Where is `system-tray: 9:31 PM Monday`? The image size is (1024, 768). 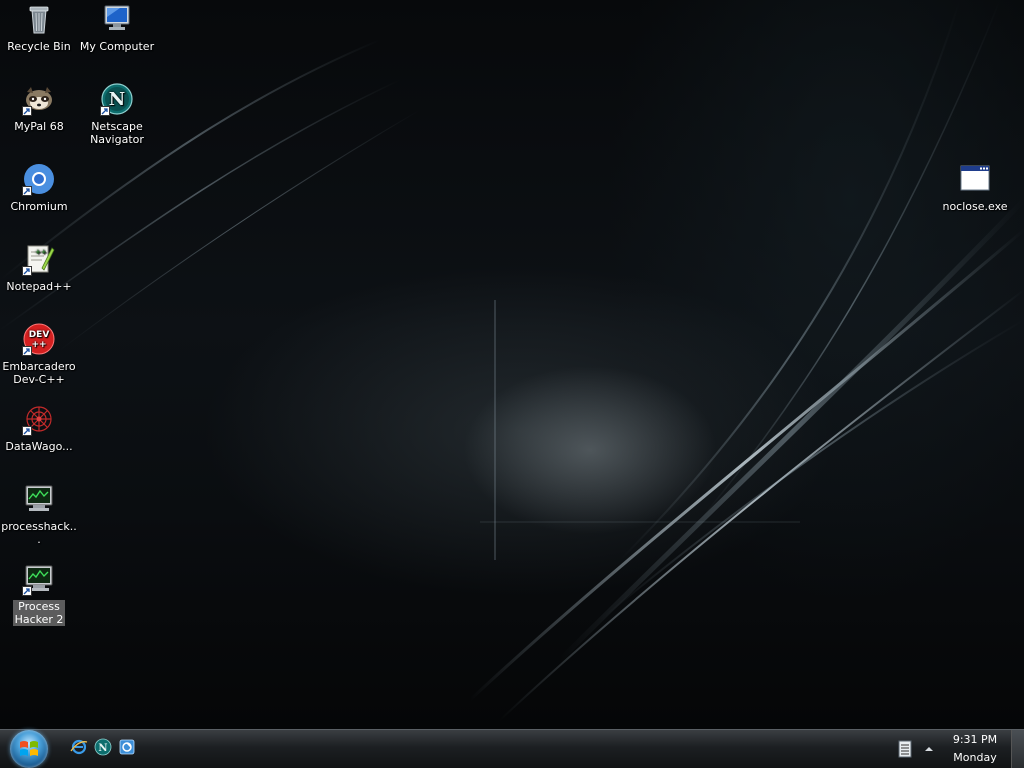
system-tray: 9:31 PM Monday is located at coordinates (959, 749).